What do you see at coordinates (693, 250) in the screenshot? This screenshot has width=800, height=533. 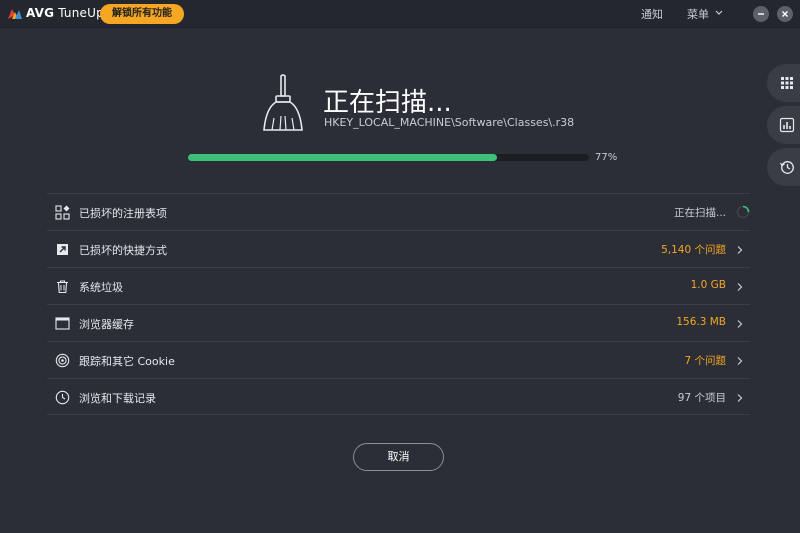 I see `result-value: 5,140 个问题` at bounding box center [693, 250].